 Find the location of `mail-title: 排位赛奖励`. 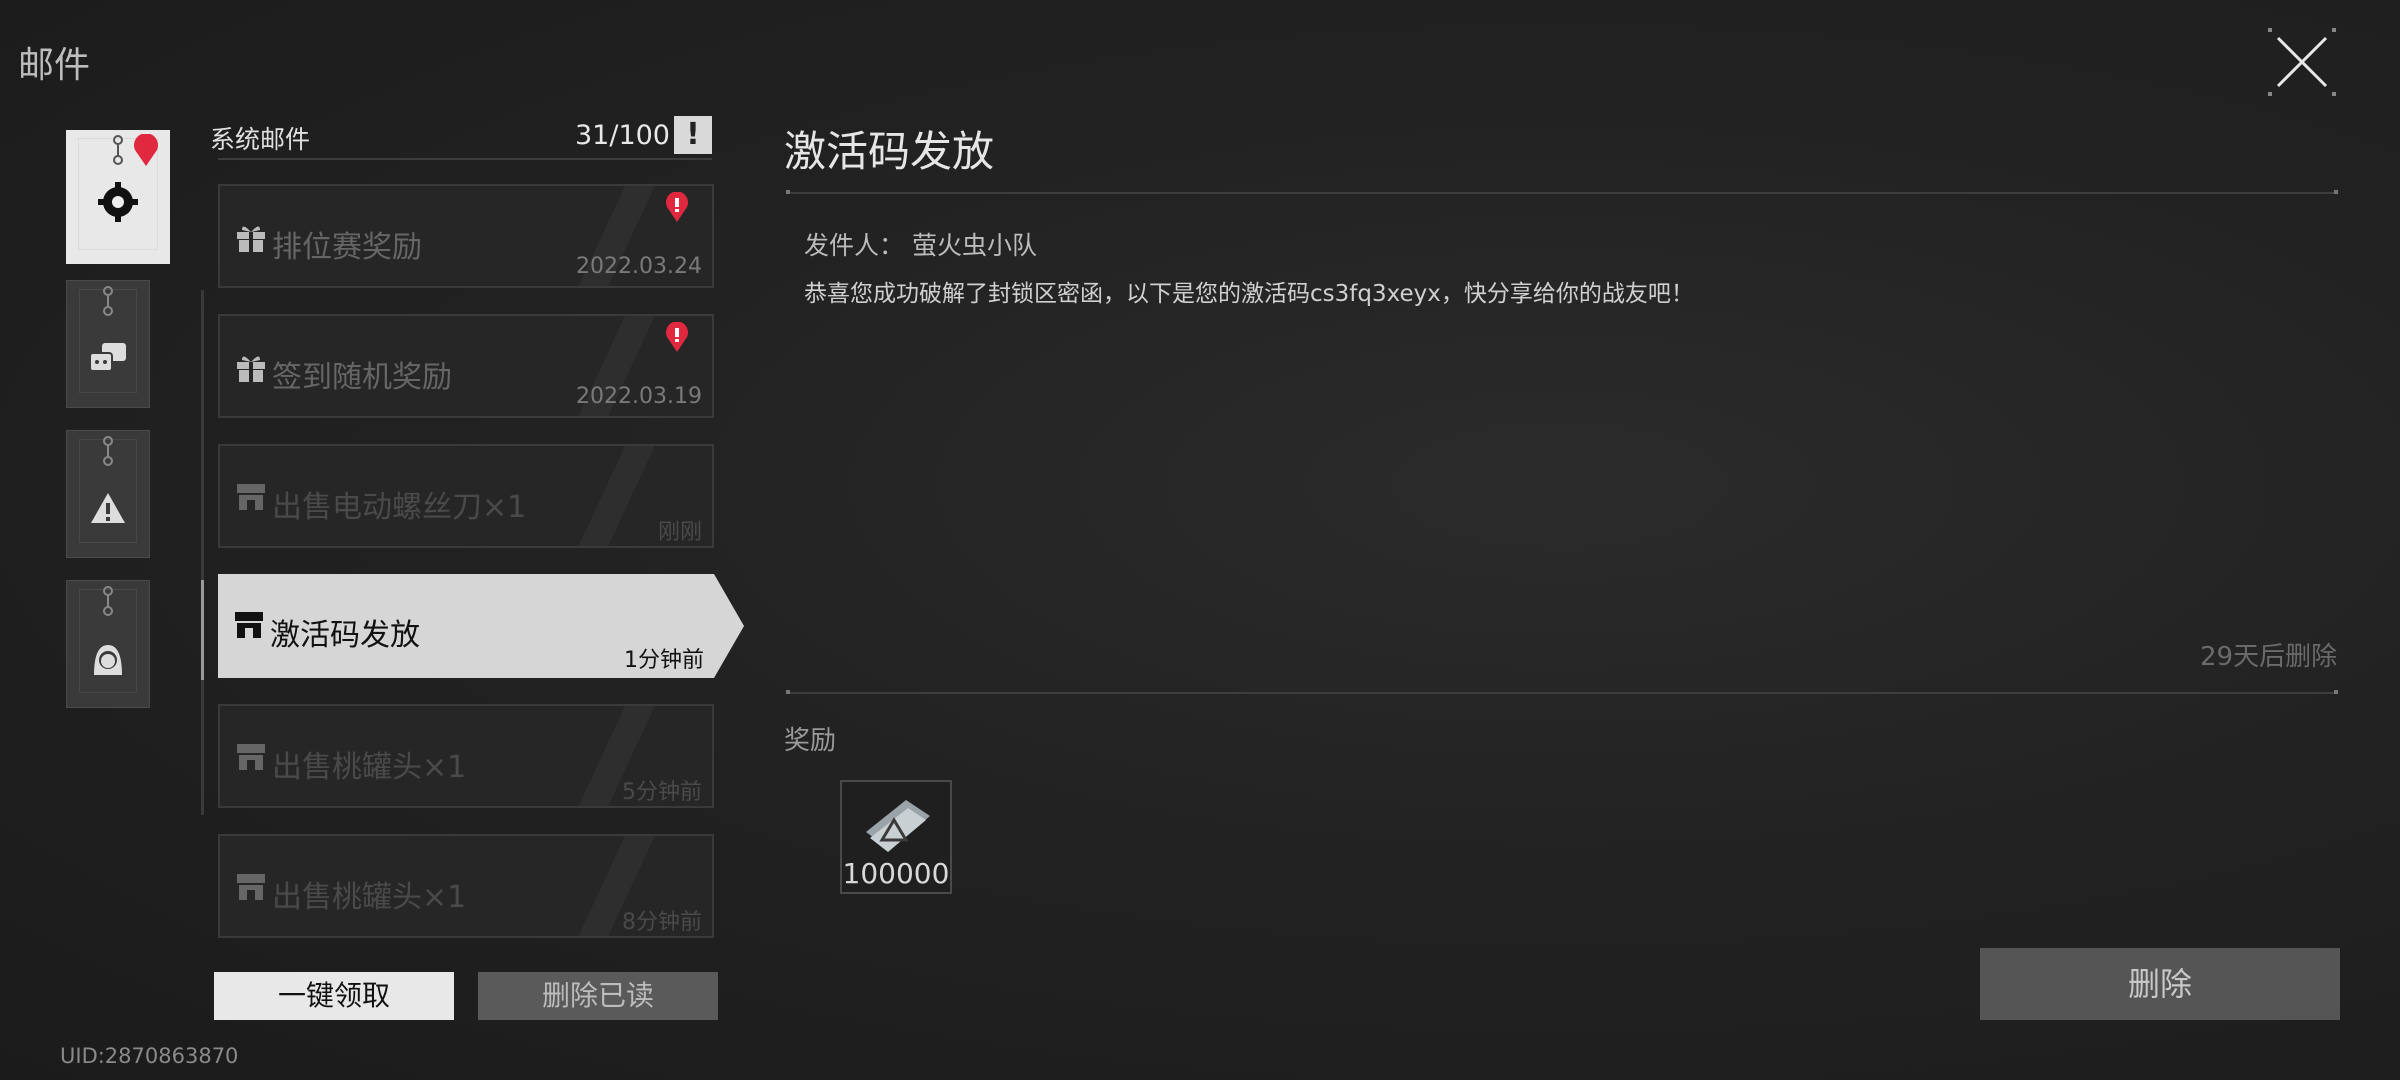

mail-title: 排位赛奖励 is located at coordinates (347, 247).